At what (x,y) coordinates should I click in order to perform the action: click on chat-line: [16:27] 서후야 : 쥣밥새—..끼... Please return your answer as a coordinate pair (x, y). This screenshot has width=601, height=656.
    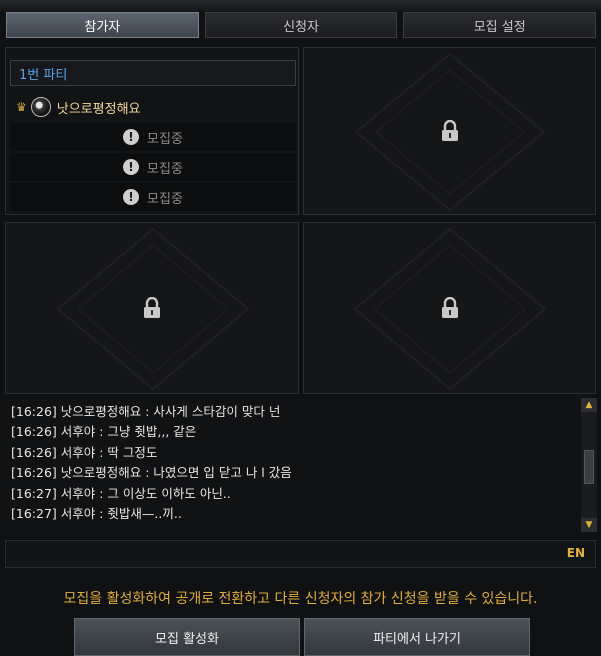
    Looking at the image, I should click on (96, 514).